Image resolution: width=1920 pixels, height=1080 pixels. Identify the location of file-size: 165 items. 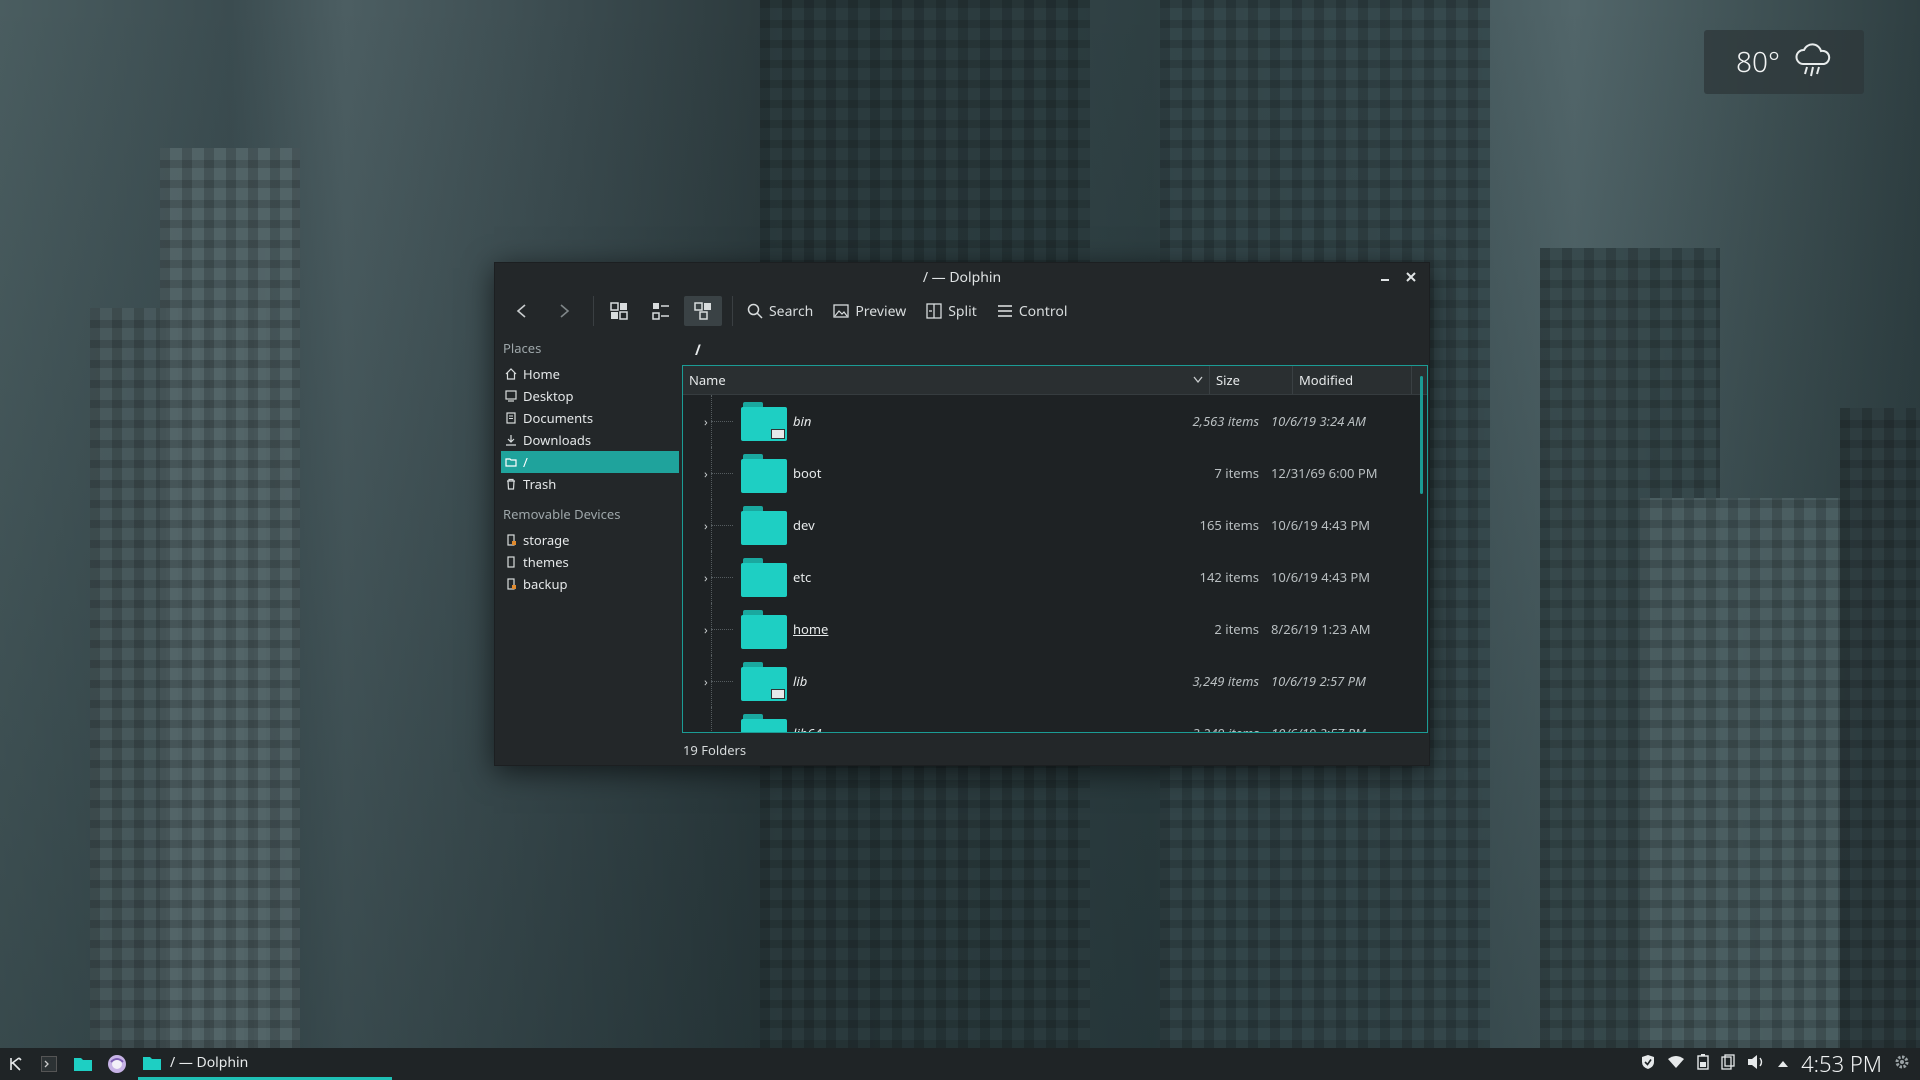
(1229, 525).